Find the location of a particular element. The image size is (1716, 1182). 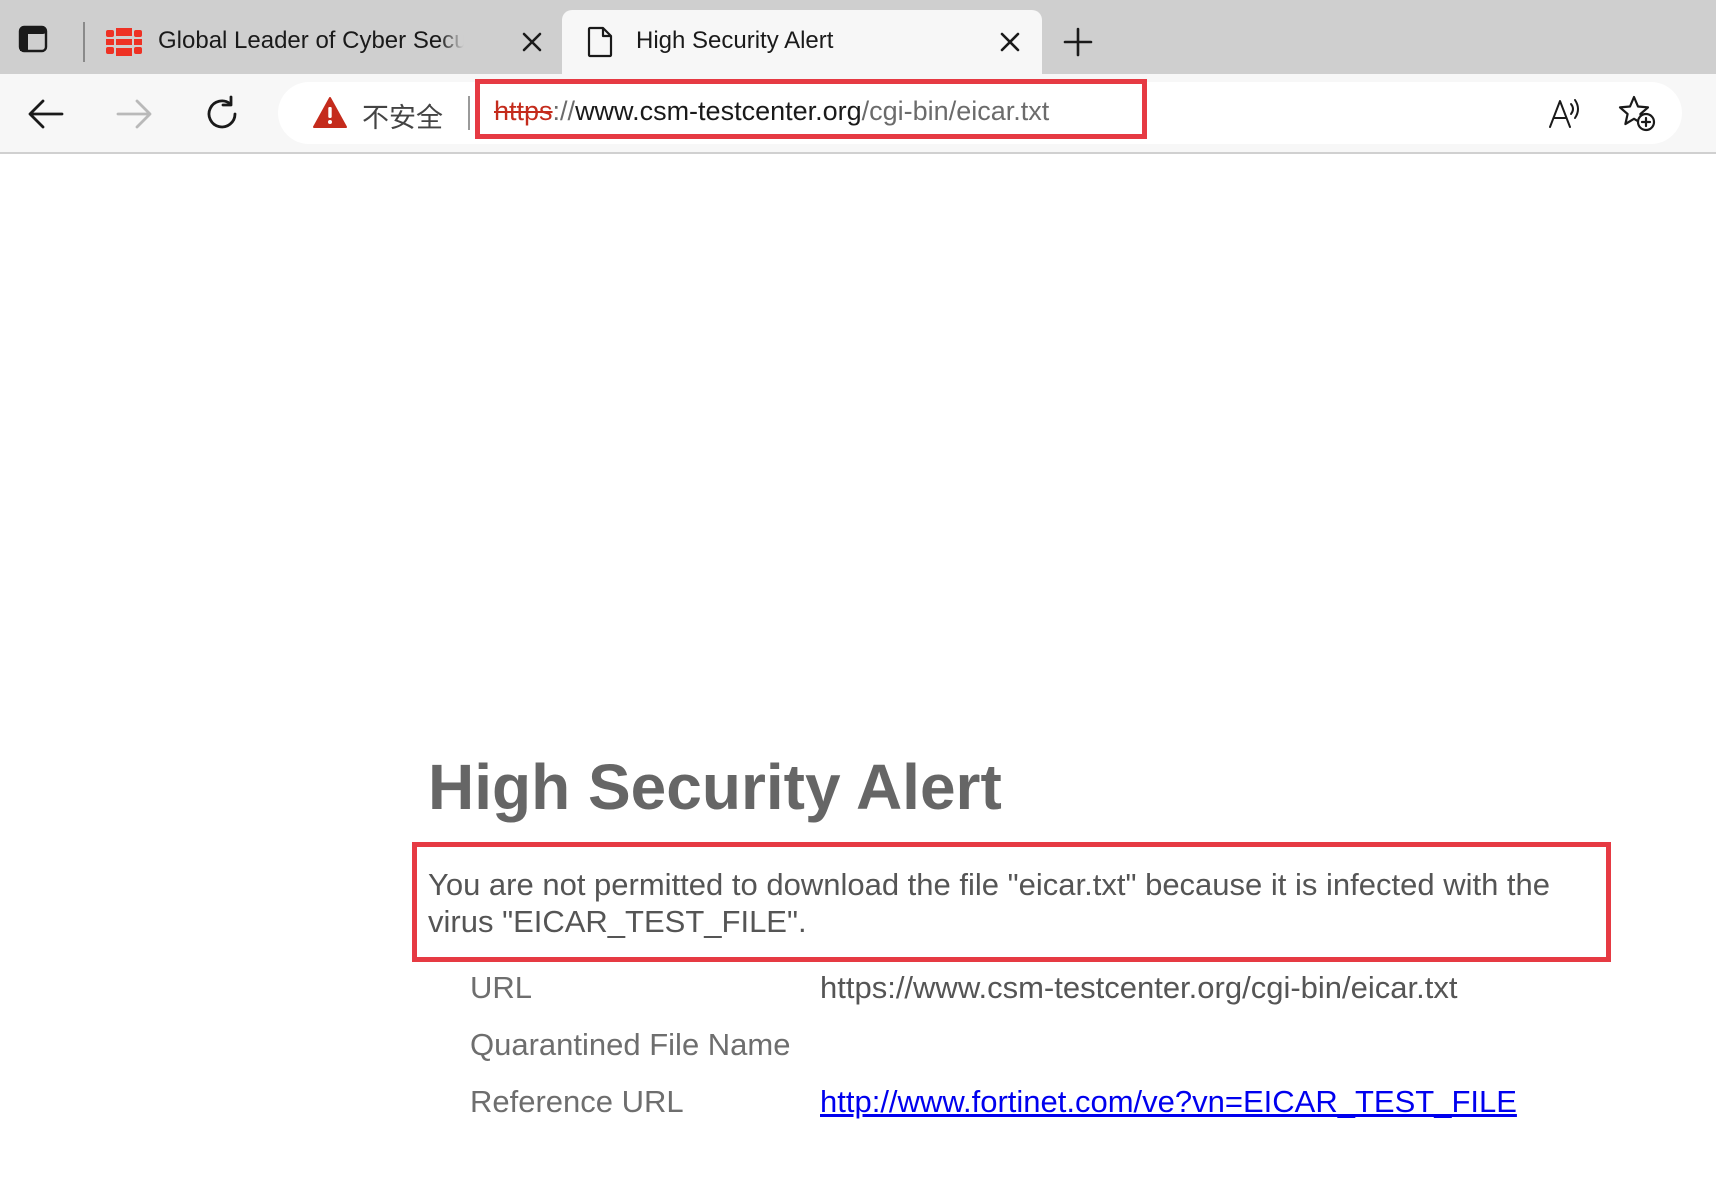

tab-actions-icon is located at coordinates (33, 39).